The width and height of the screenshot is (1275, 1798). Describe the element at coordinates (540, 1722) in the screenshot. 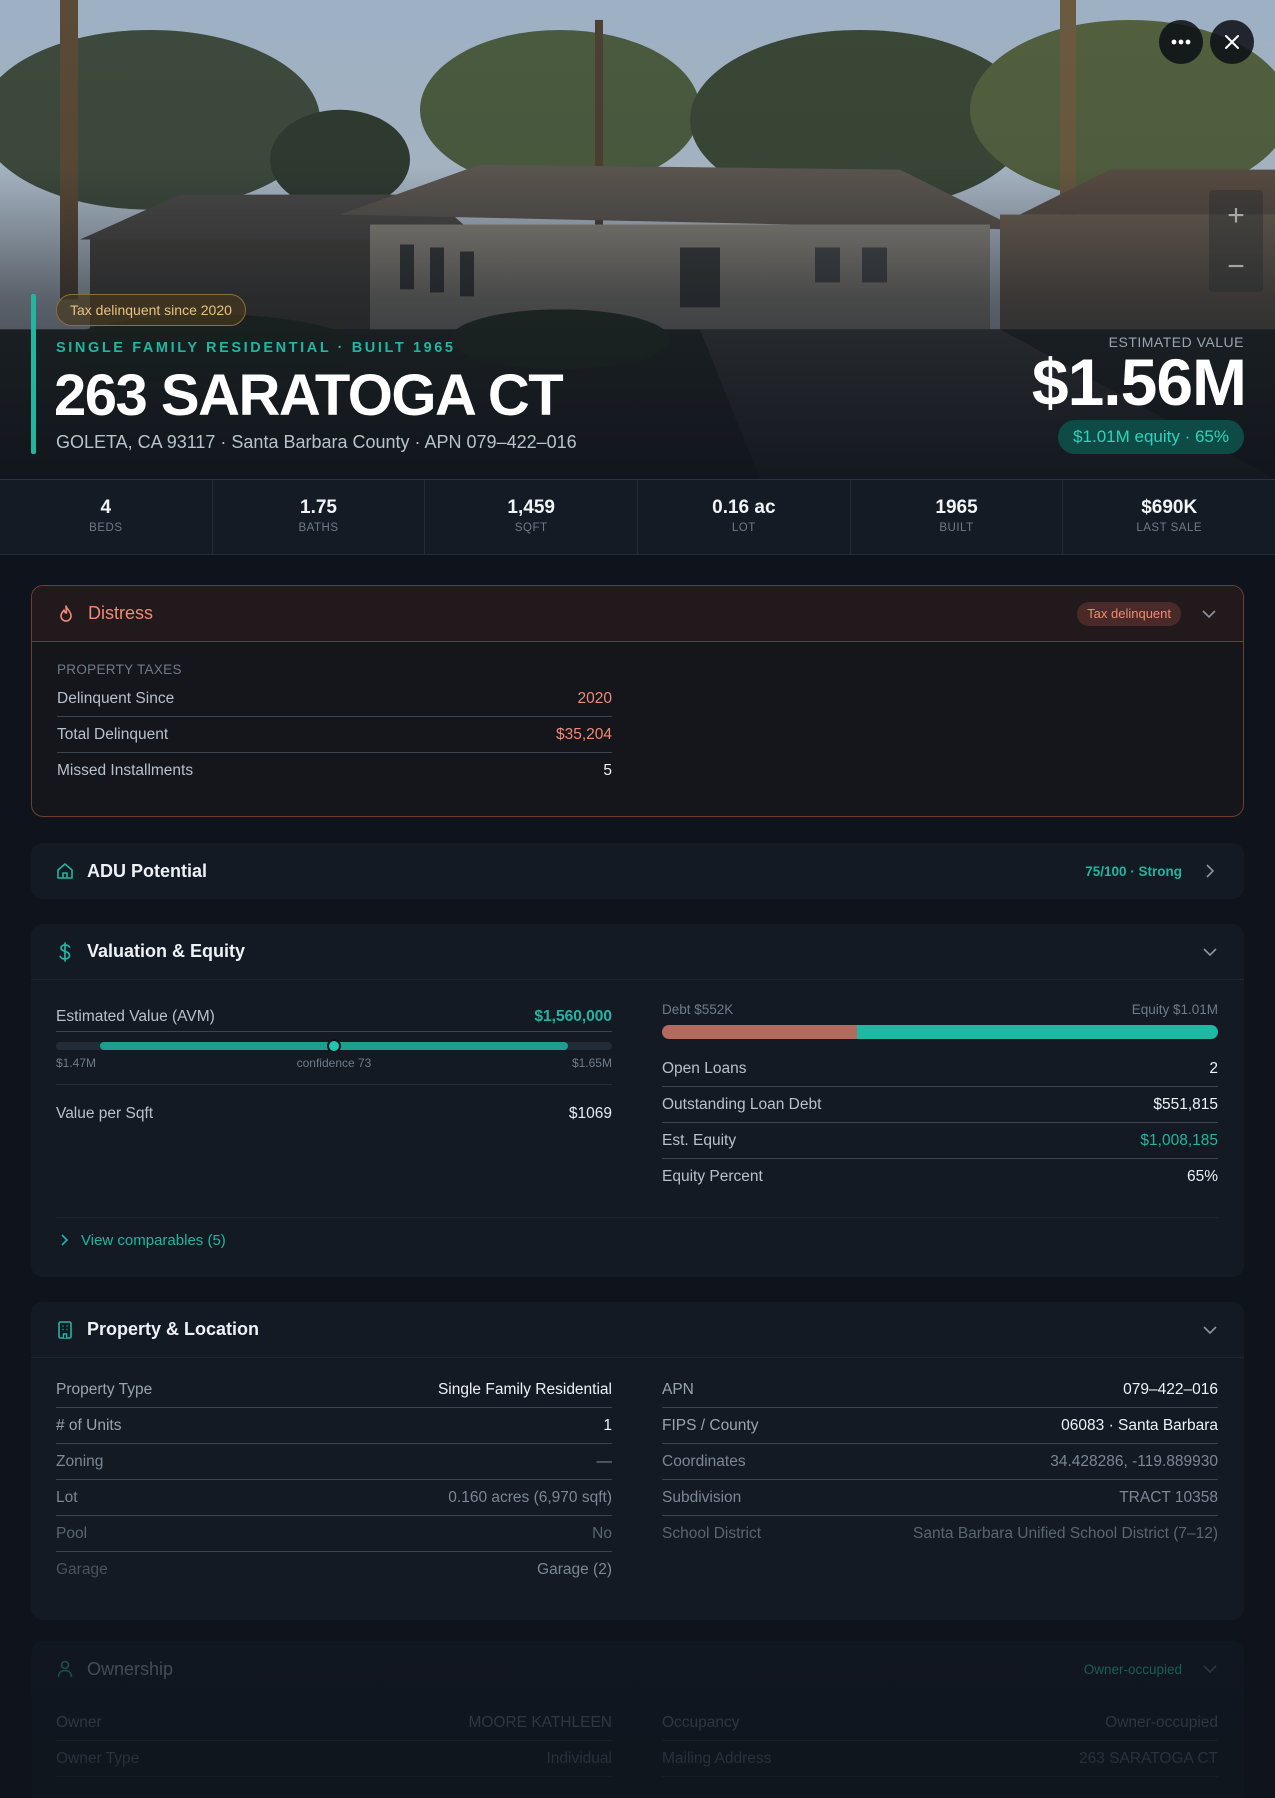

I see `row-value: MOORE KATHLEEN` at that location.